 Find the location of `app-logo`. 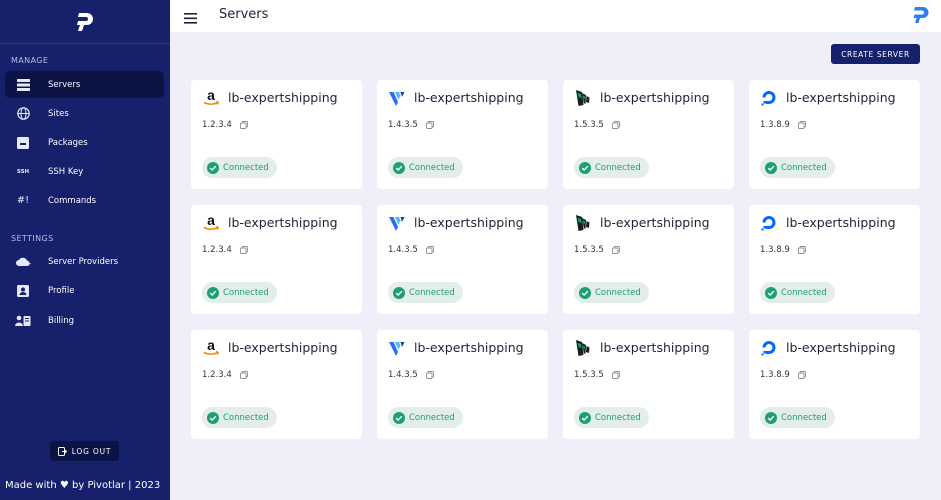

app-logo is located at coordinates (85, 22).